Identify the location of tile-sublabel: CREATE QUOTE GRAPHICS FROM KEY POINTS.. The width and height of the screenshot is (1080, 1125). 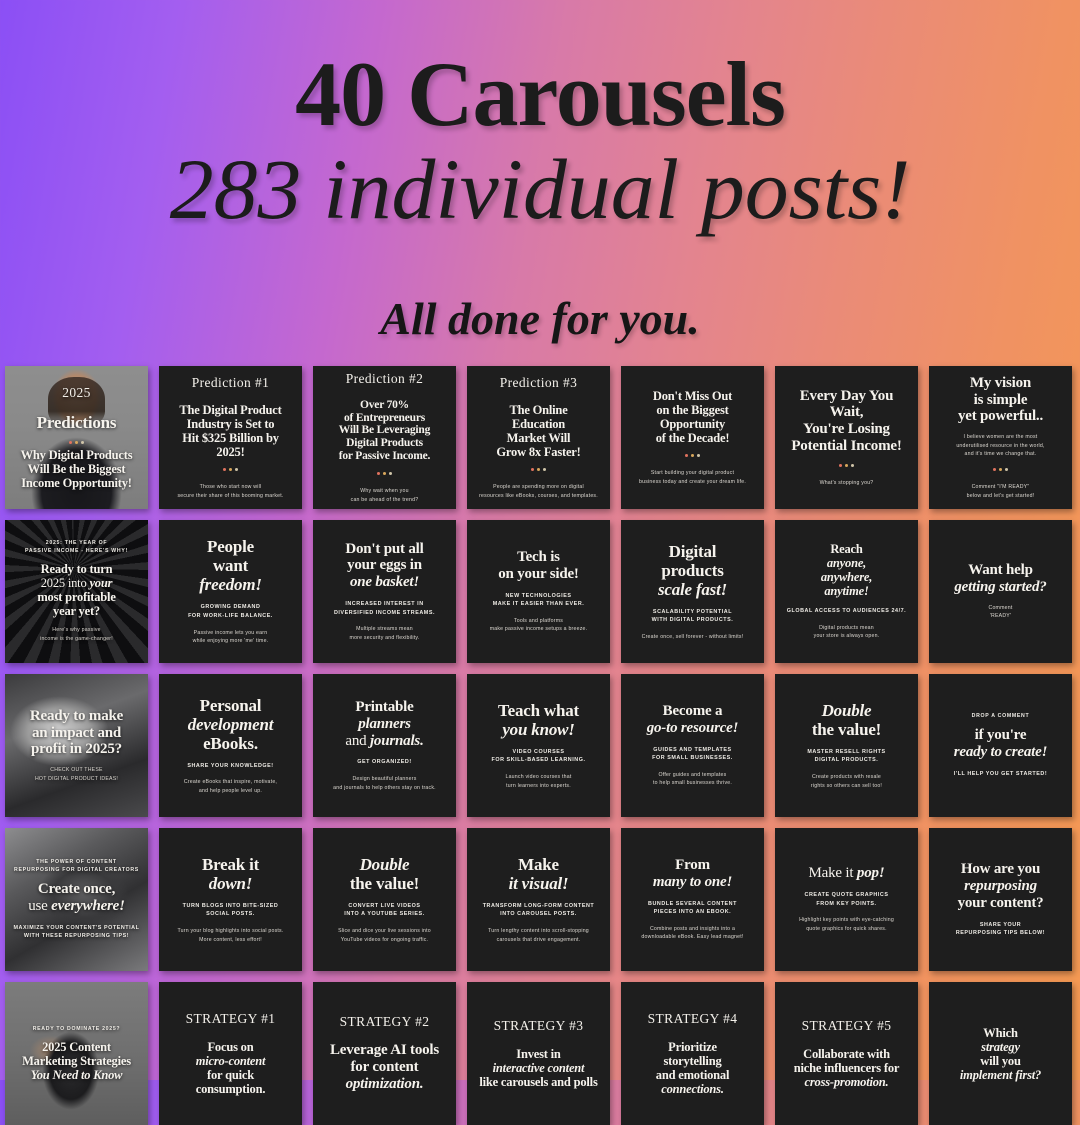
(846, 899).